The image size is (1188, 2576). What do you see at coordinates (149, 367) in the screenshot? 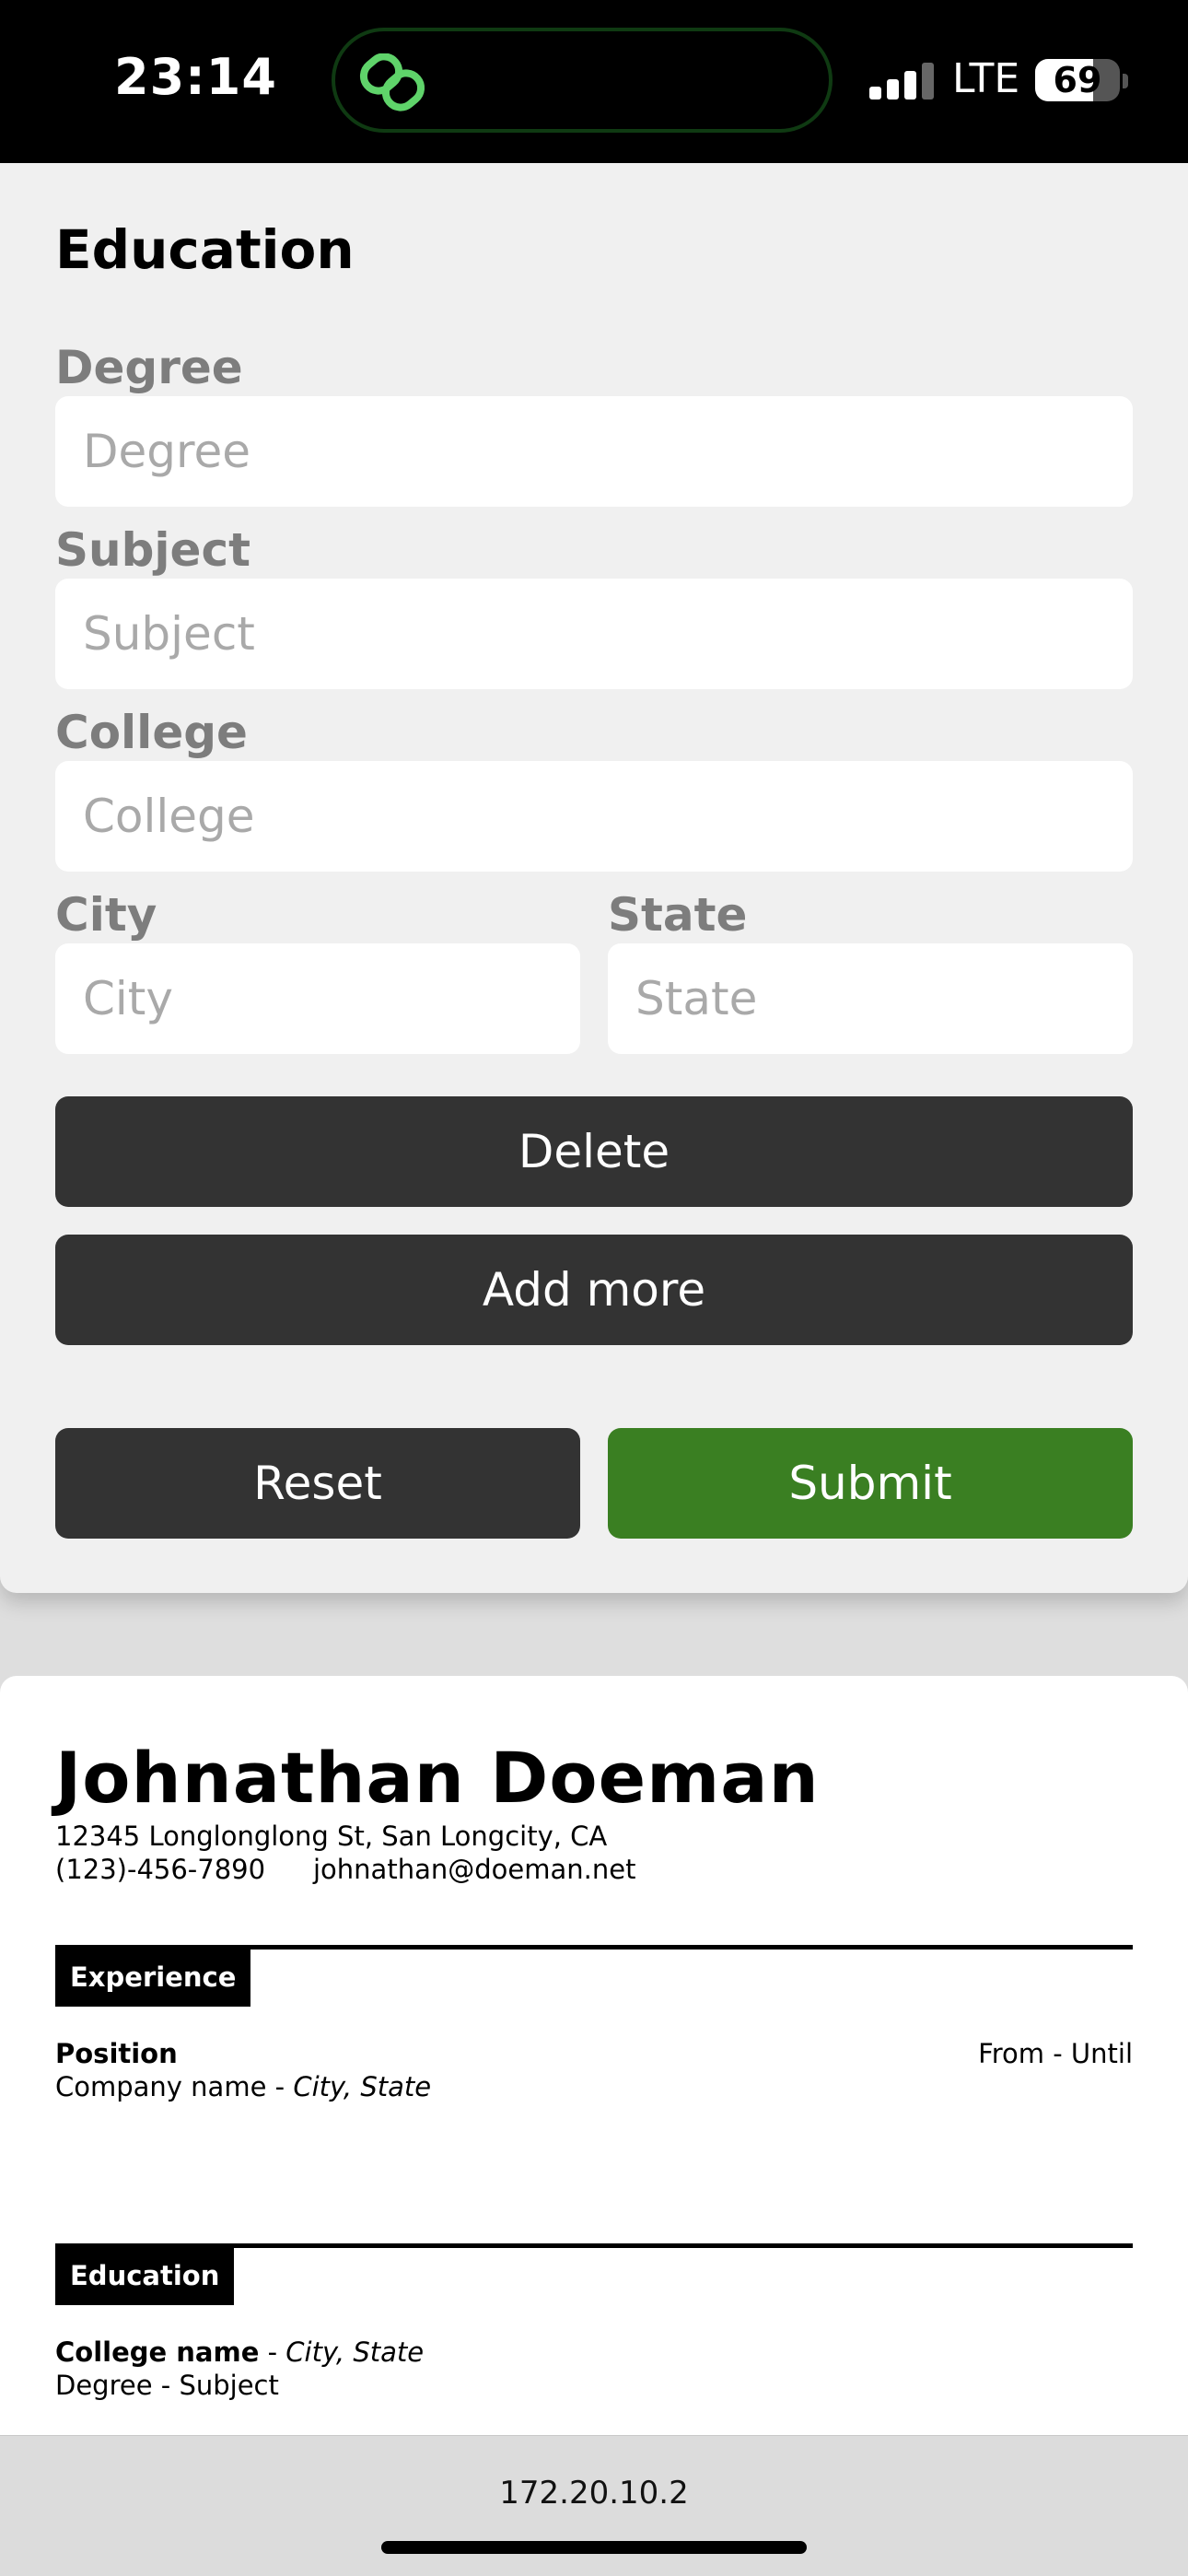
I see `degree-label: Degree` at bounding box center [149, 367].